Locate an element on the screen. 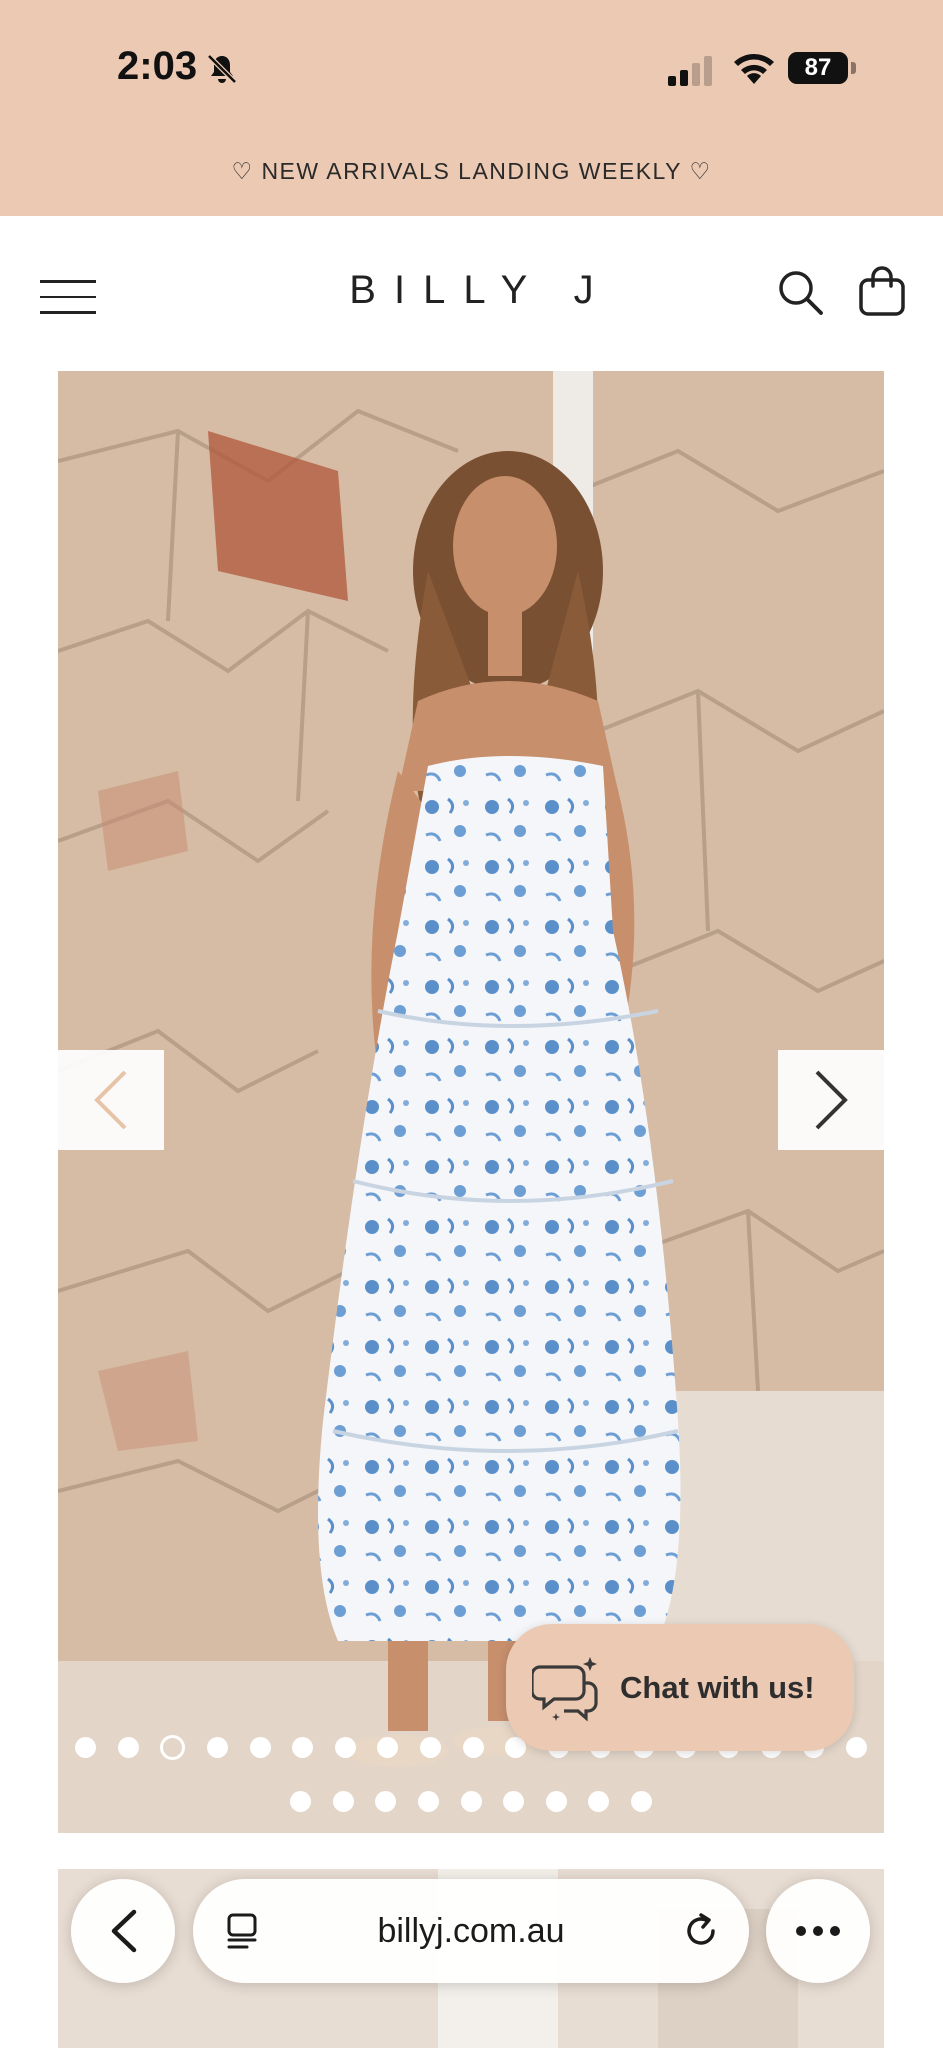 This screenshot has width=943, height=2048. chat-button: Chat with us! is located at coordinates (680, 1687).